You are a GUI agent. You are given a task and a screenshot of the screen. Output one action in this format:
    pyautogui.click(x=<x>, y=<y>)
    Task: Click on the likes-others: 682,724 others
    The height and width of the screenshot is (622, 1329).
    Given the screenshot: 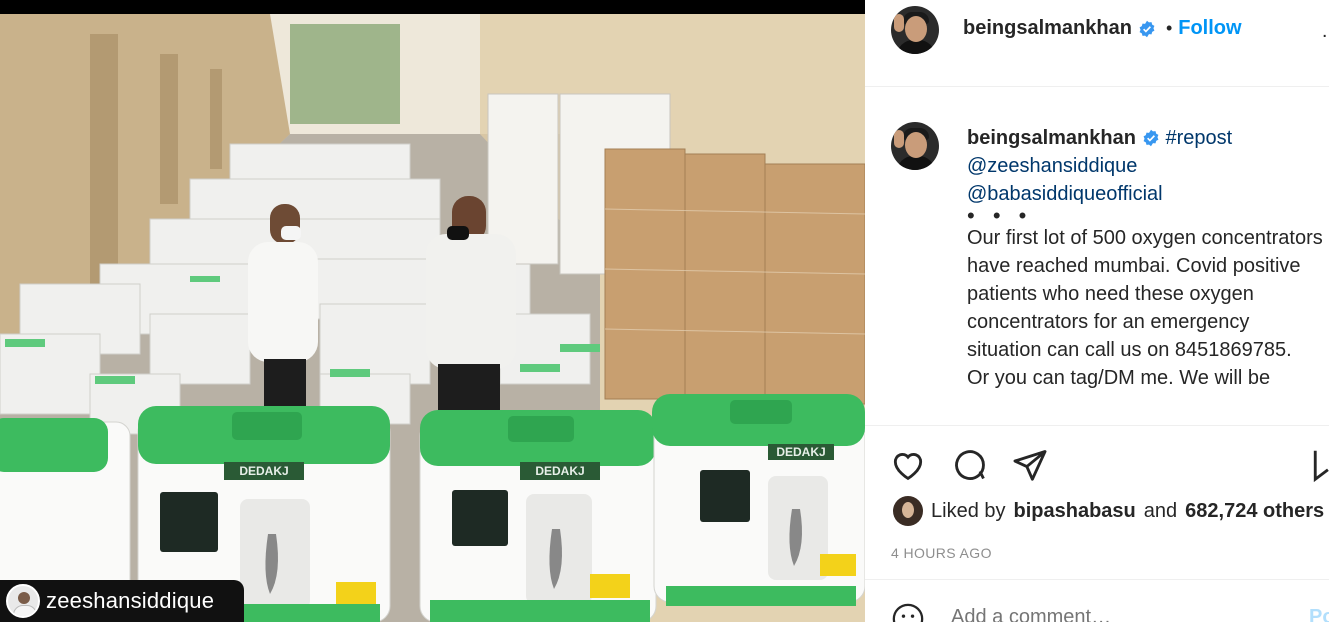 What is the action you would take?
    pyautogui.click(x=1254, y=511)
    